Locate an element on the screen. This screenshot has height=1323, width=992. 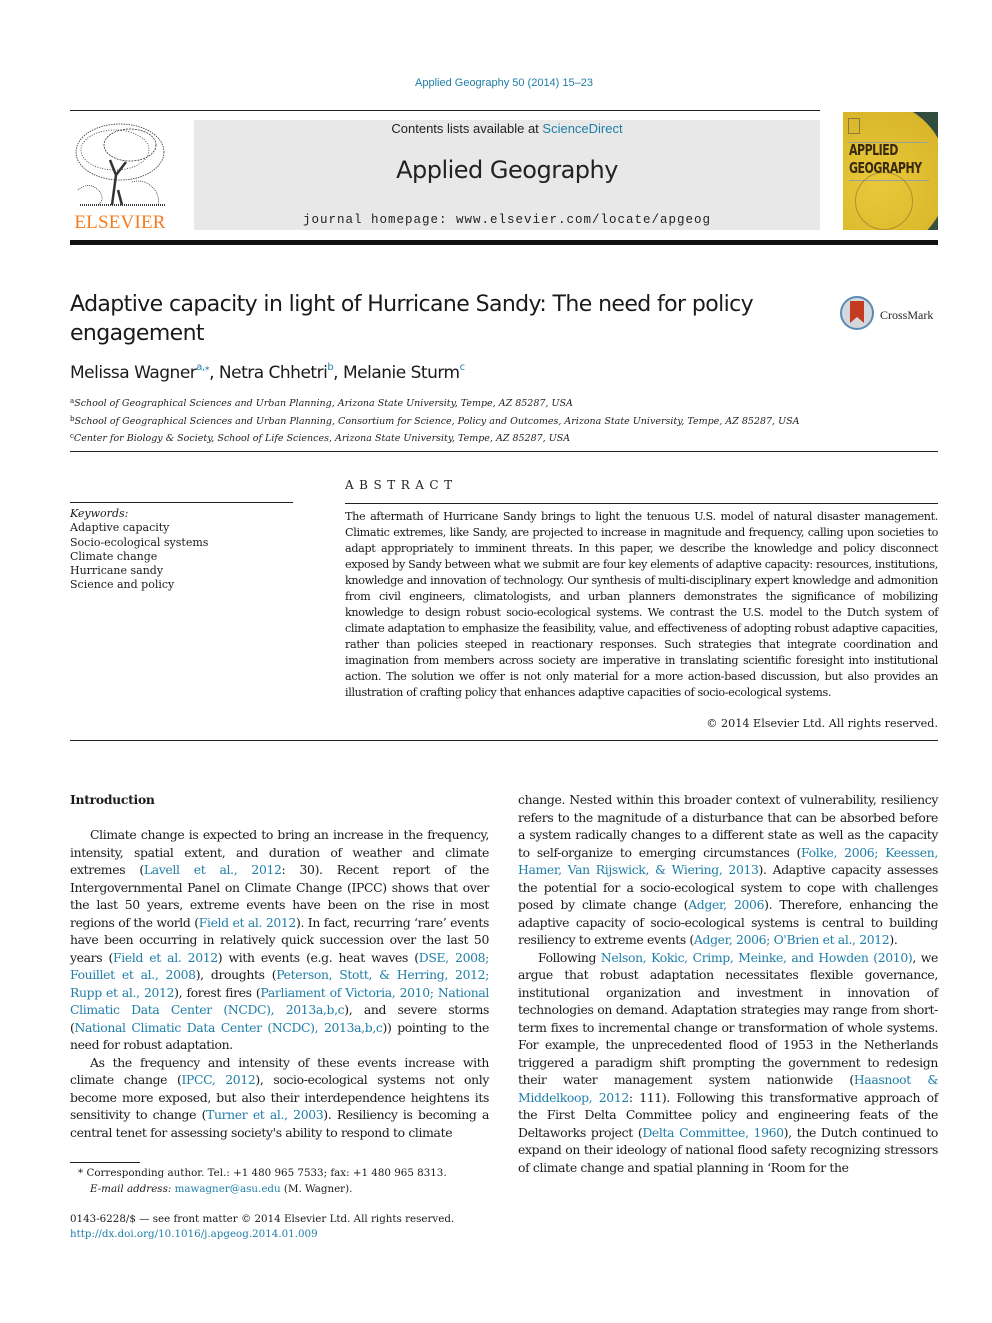
header-thick-rule is located at coordinates (504, 242).